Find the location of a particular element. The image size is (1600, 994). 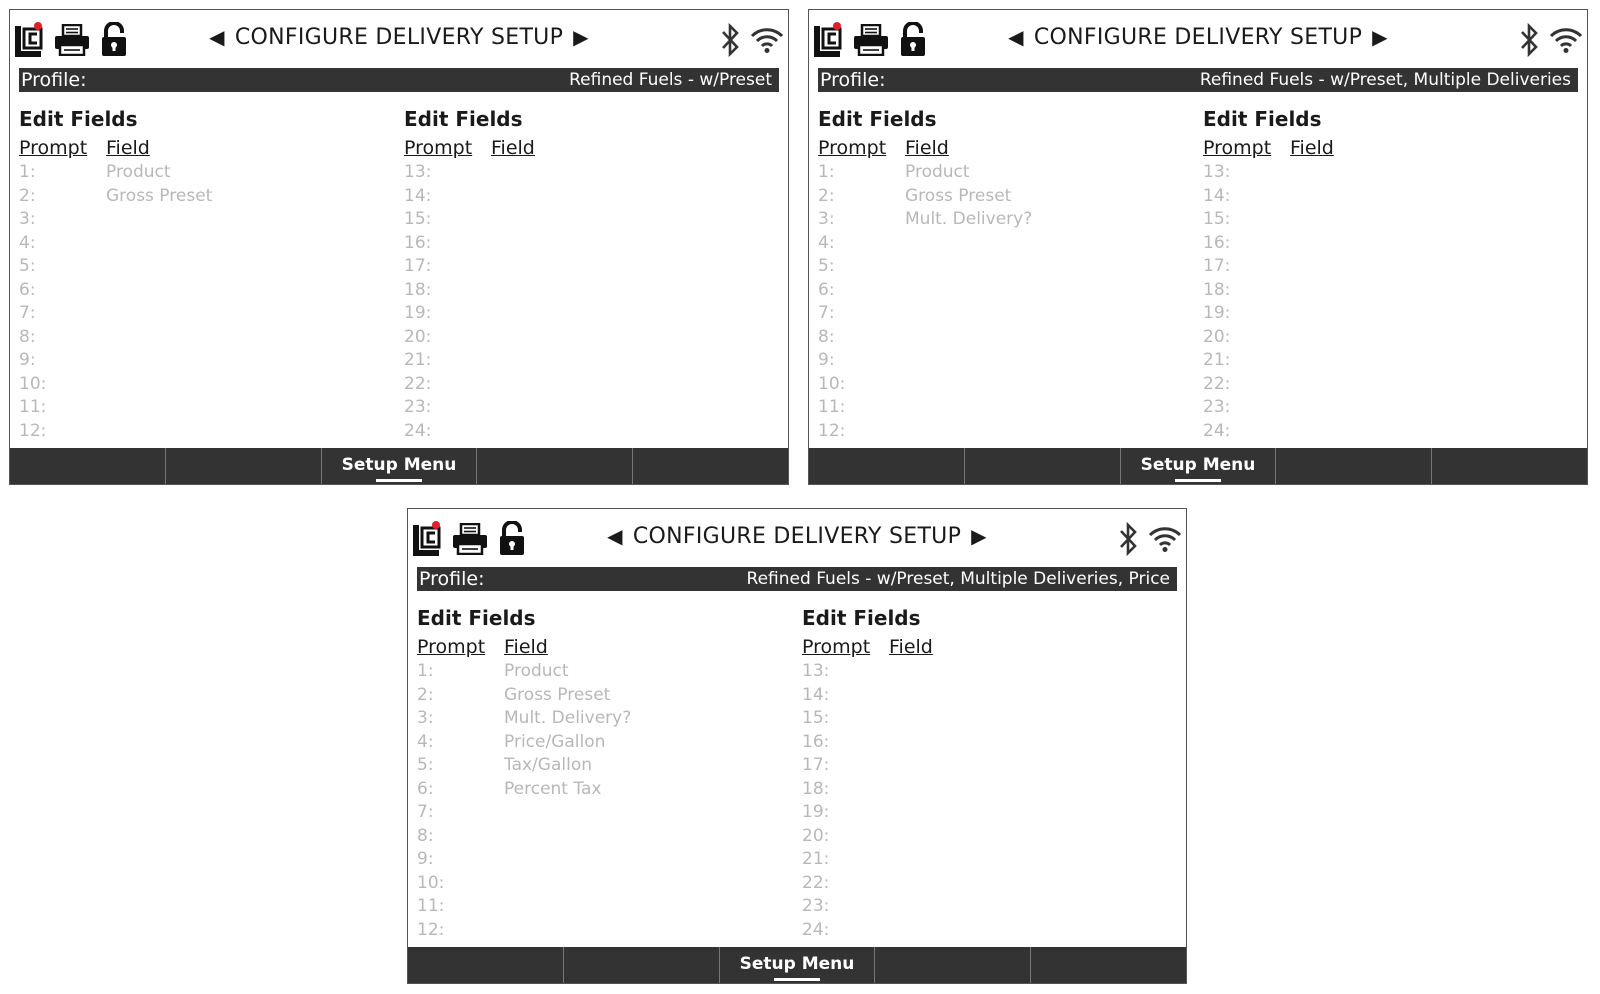

softkey-label: Setup Menu is located at coordinates (1198, 465).